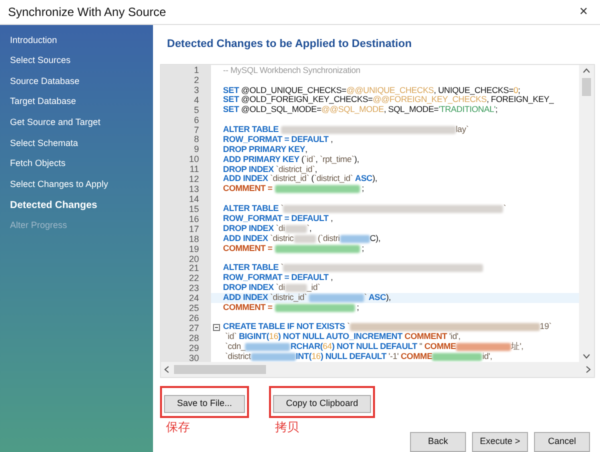 The width and height of the screenshot is (600, 452). What do you see at coordinates (87, 12) in the screenshot?
I see `window-title: Synchronize With Any Source` at bounding box center [87, 12].